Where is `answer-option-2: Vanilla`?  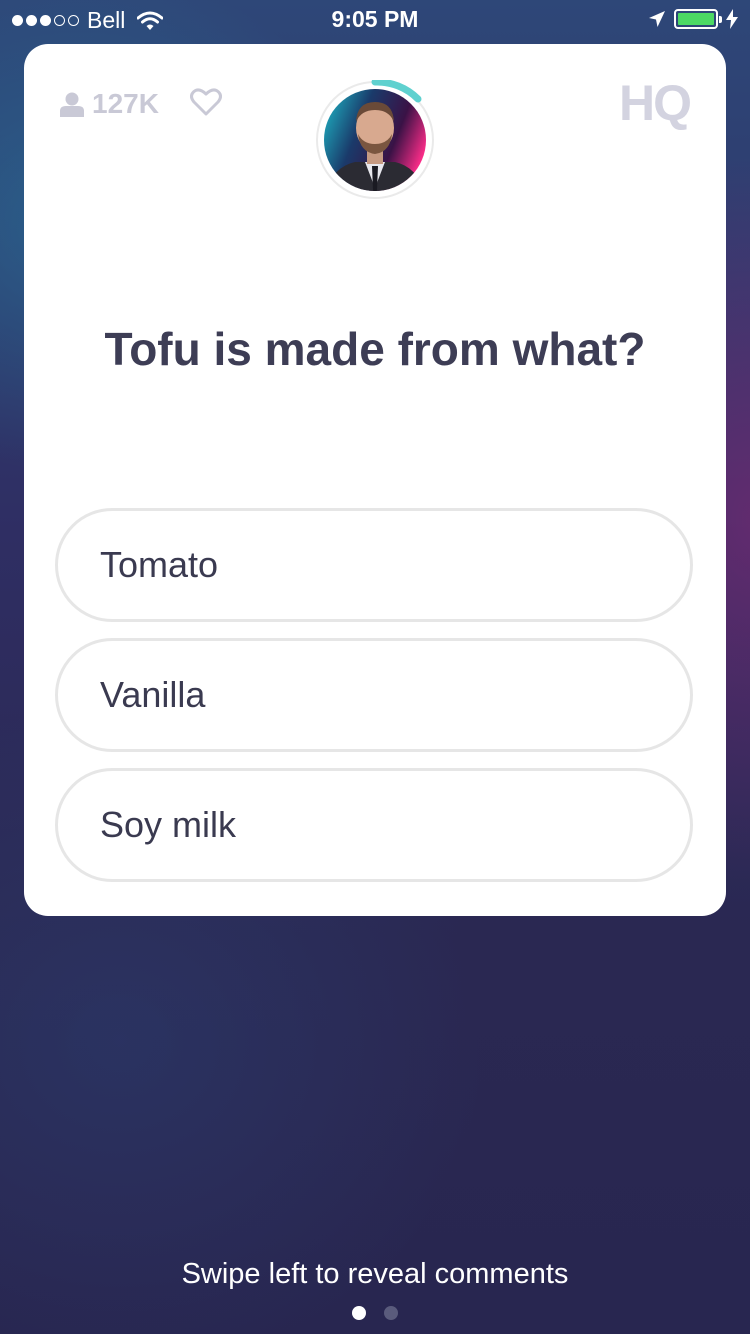
answer-option-2: Vanilla is located at coordinates (374, 695).